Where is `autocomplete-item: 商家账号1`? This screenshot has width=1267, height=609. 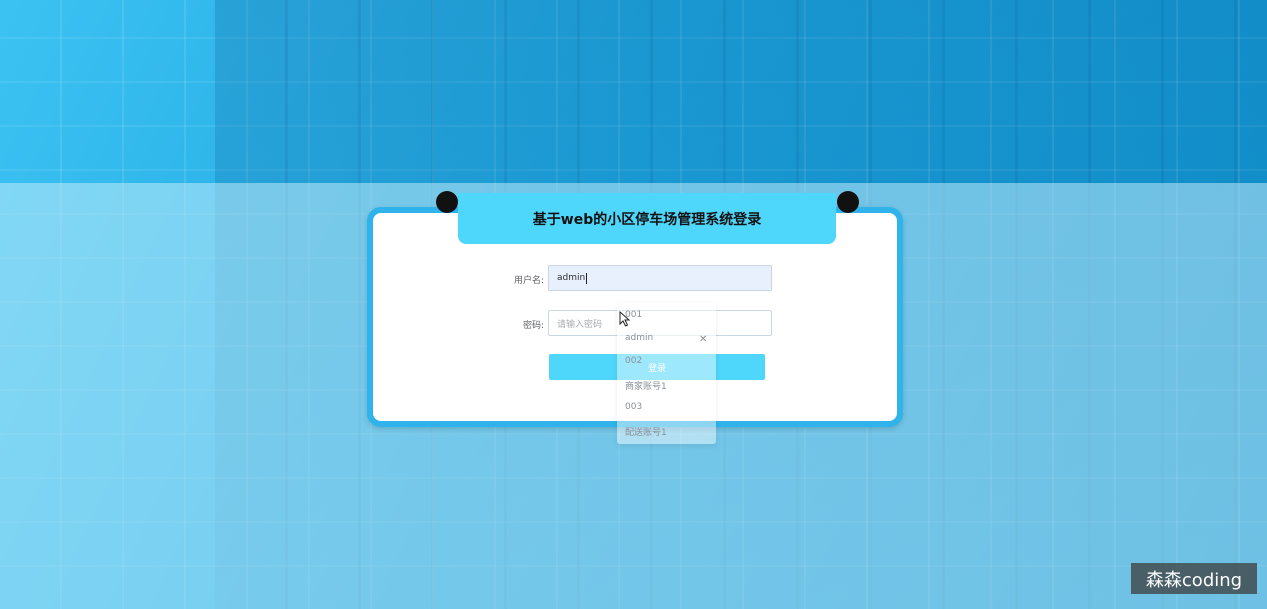
autocomplete-item: 商家账号1 is located at coordinates (646, 385).